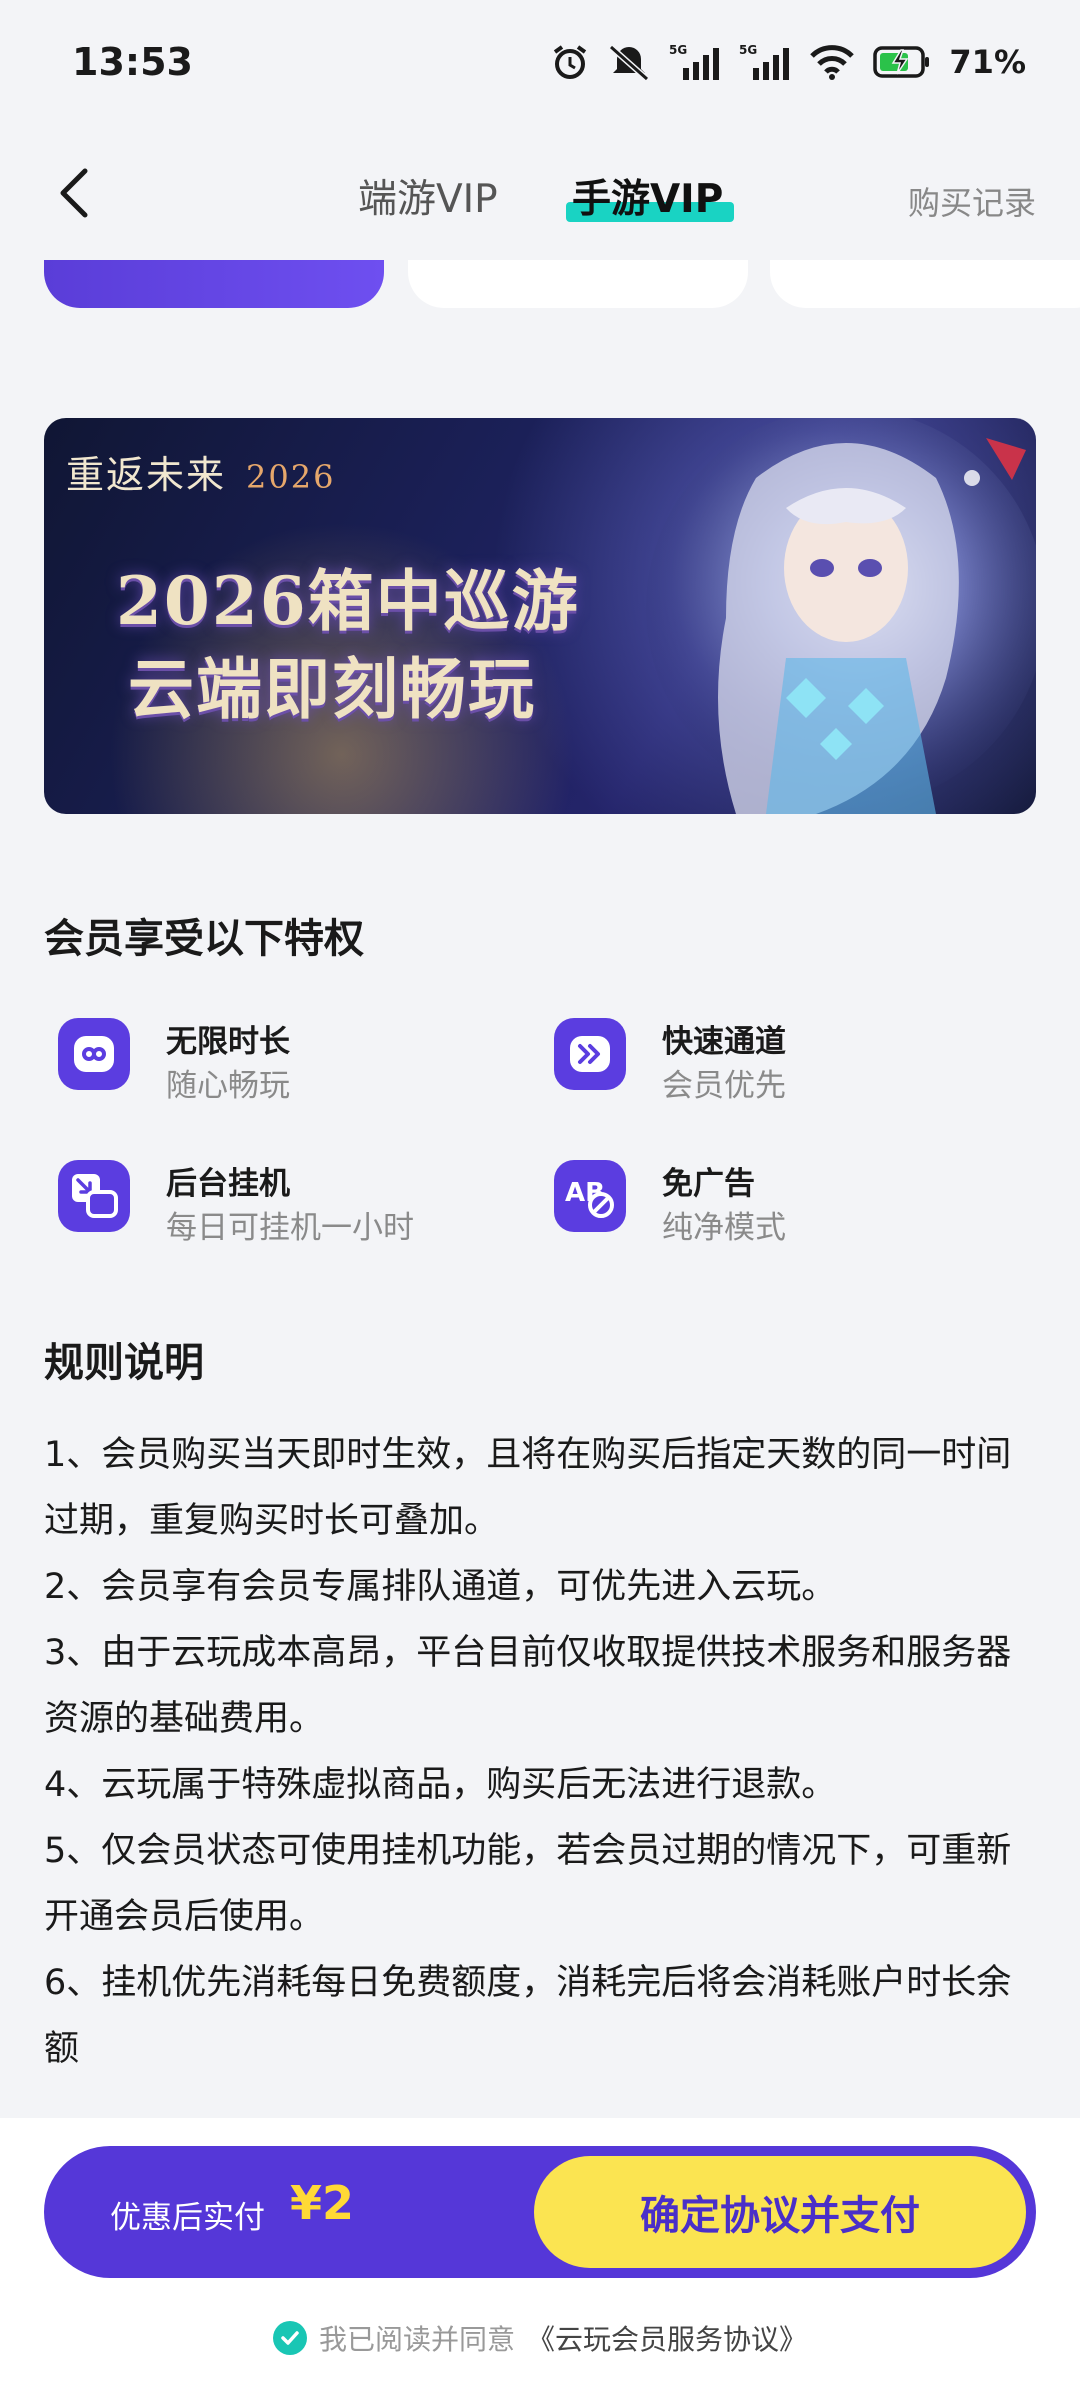  What do you see at coordinates (528, 1884) in the screenshot?
I see `rule-item: 5、仅会员状态可使用挂机功能，若会员过期的情况下，可重新开通会员后使用。` at bounding box center [528, 1884].